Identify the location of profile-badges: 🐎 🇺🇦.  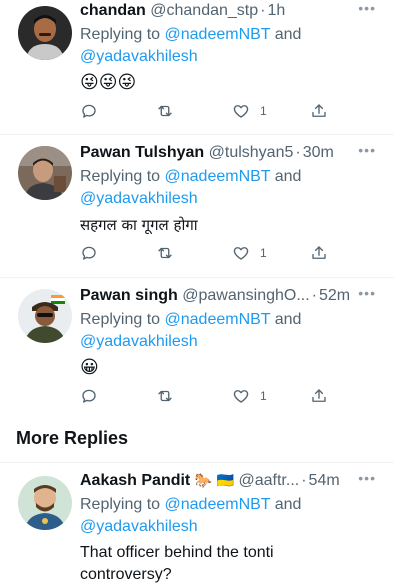
(214, 481).